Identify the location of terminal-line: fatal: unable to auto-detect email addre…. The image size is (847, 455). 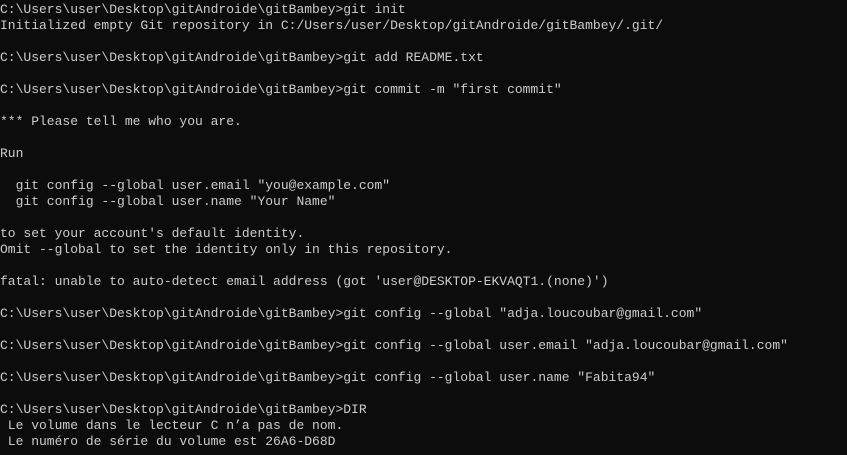
(304, 281).